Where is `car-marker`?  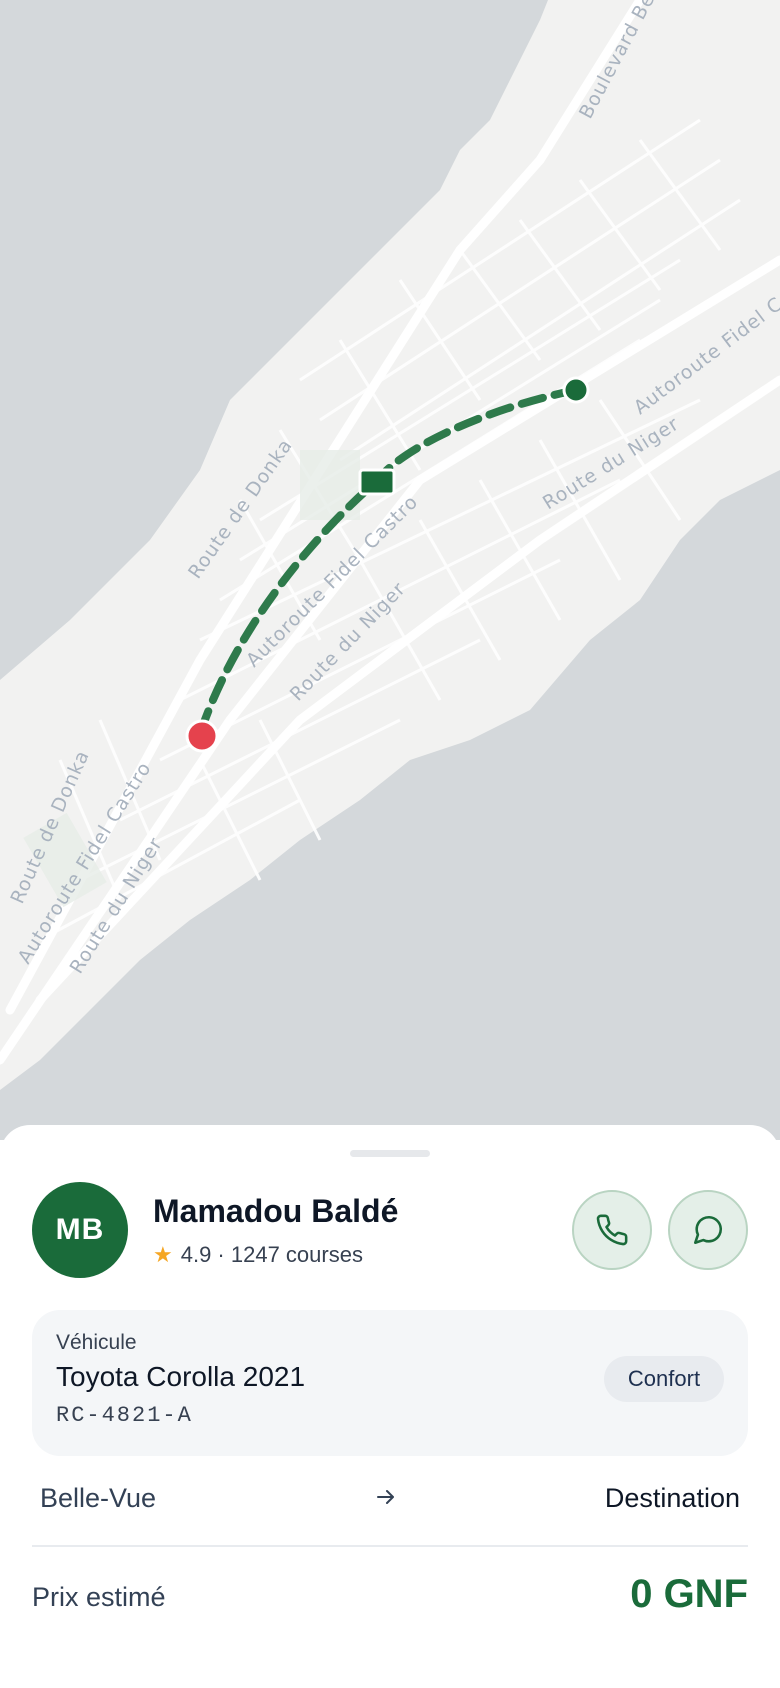 car-marker is located at coordinates (377, 482).